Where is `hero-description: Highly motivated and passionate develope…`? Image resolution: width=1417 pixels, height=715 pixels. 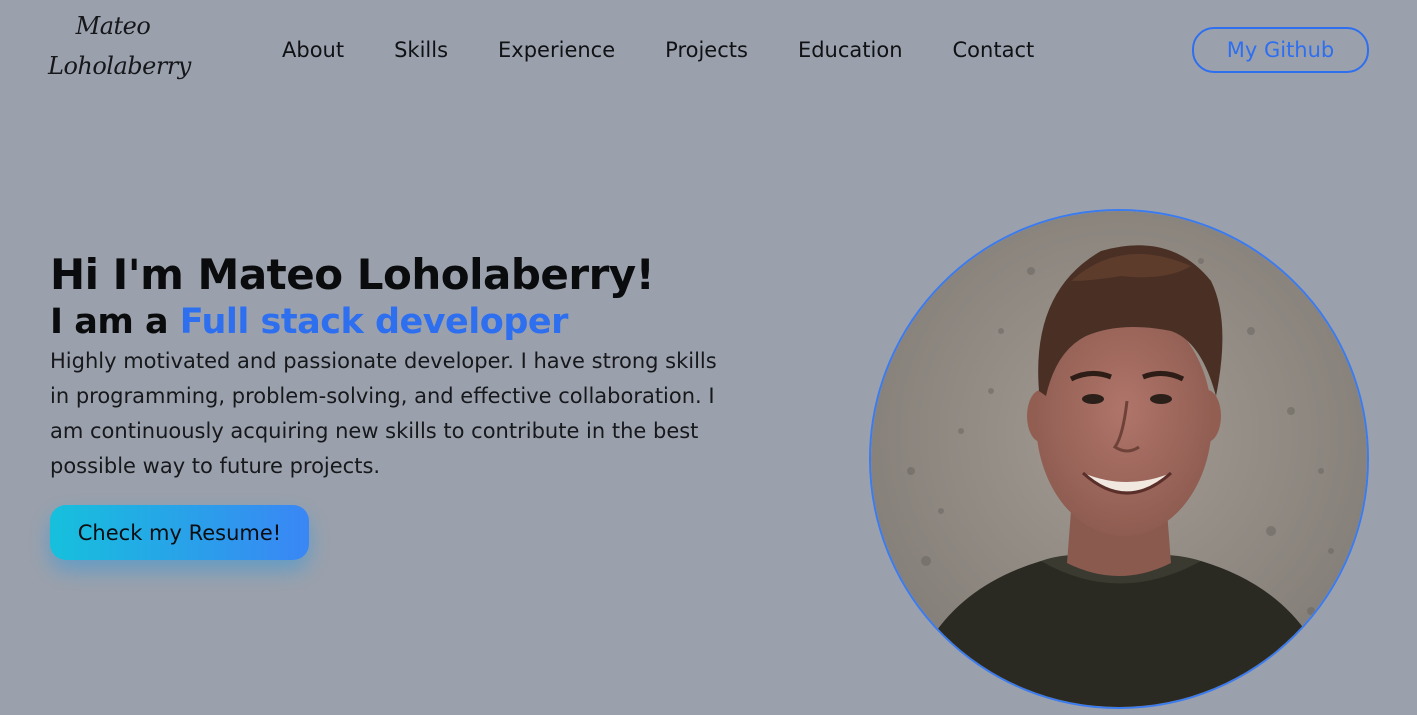 hero-description: Highly motivated and passionate develope… is located at coordinates (383, 413).